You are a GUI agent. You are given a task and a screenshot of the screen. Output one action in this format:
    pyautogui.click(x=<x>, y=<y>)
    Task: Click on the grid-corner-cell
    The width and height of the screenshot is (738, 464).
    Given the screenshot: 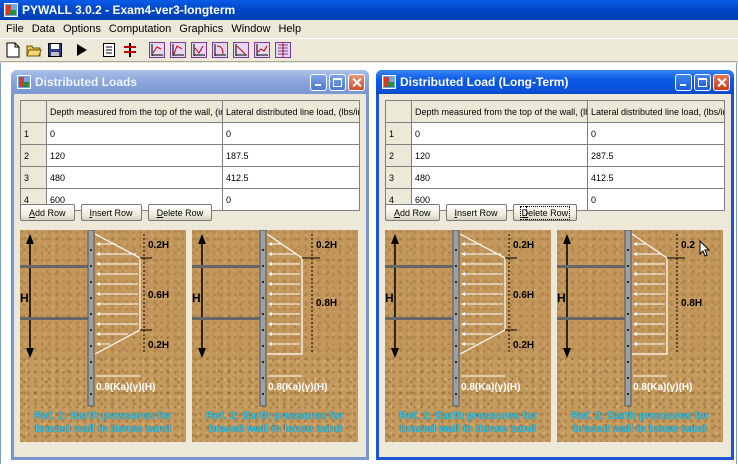 What is the action you would take?
    pyautogui.click(x=33, y=111)
    